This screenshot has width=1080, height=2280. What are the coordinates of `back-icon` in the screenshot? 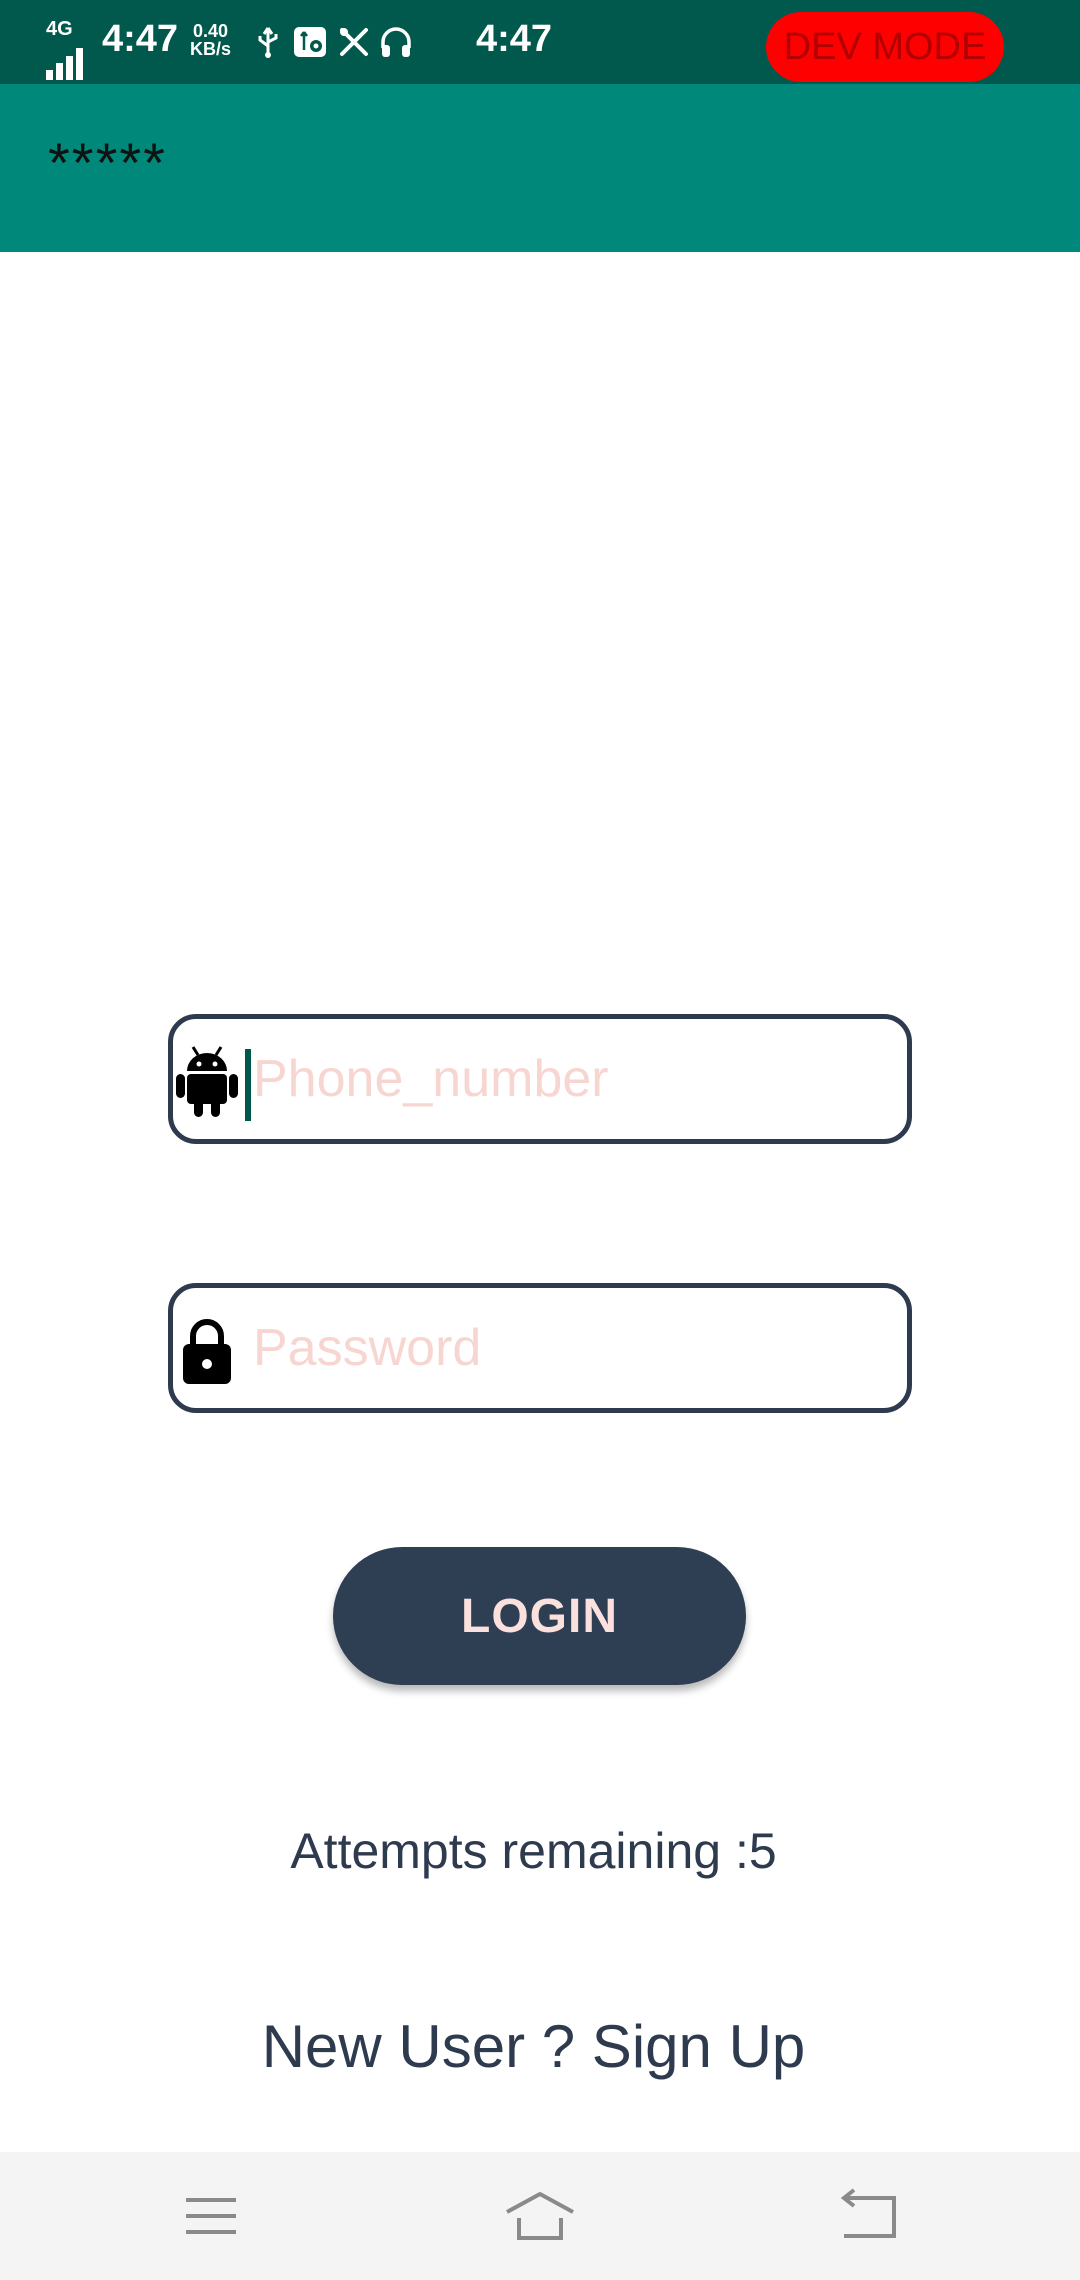 It's located at (869, 2216).